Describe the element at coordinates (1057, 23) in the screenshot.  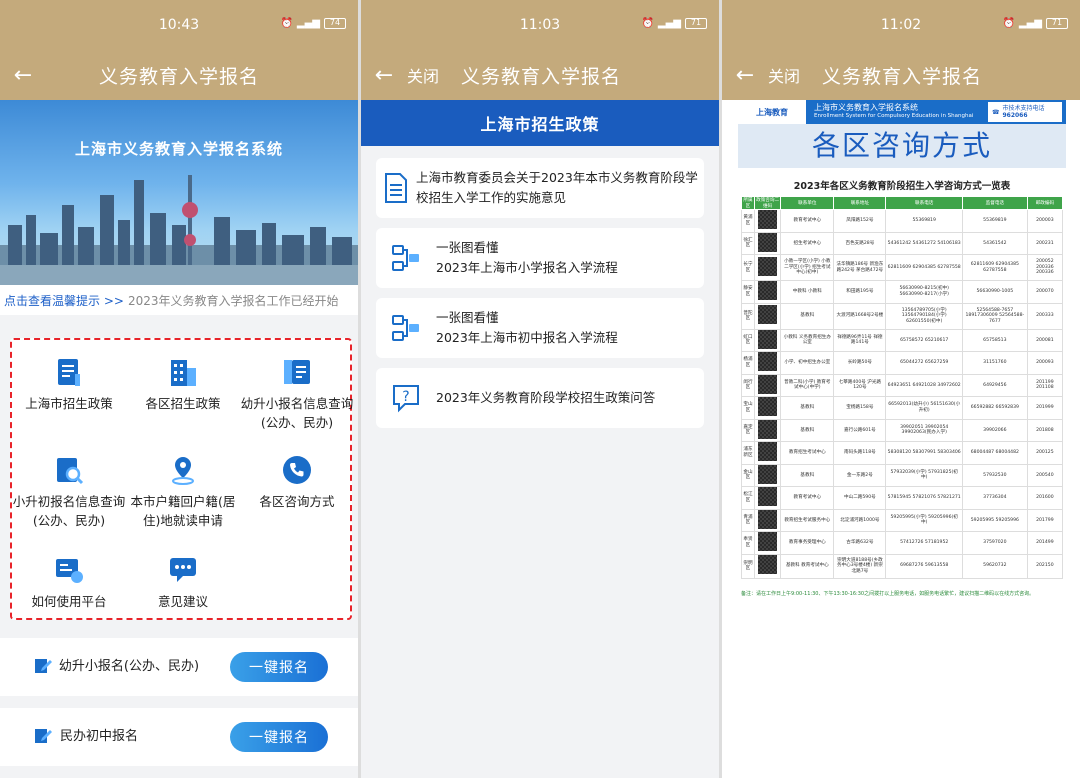
I see `battery-icon: 71` at that location.